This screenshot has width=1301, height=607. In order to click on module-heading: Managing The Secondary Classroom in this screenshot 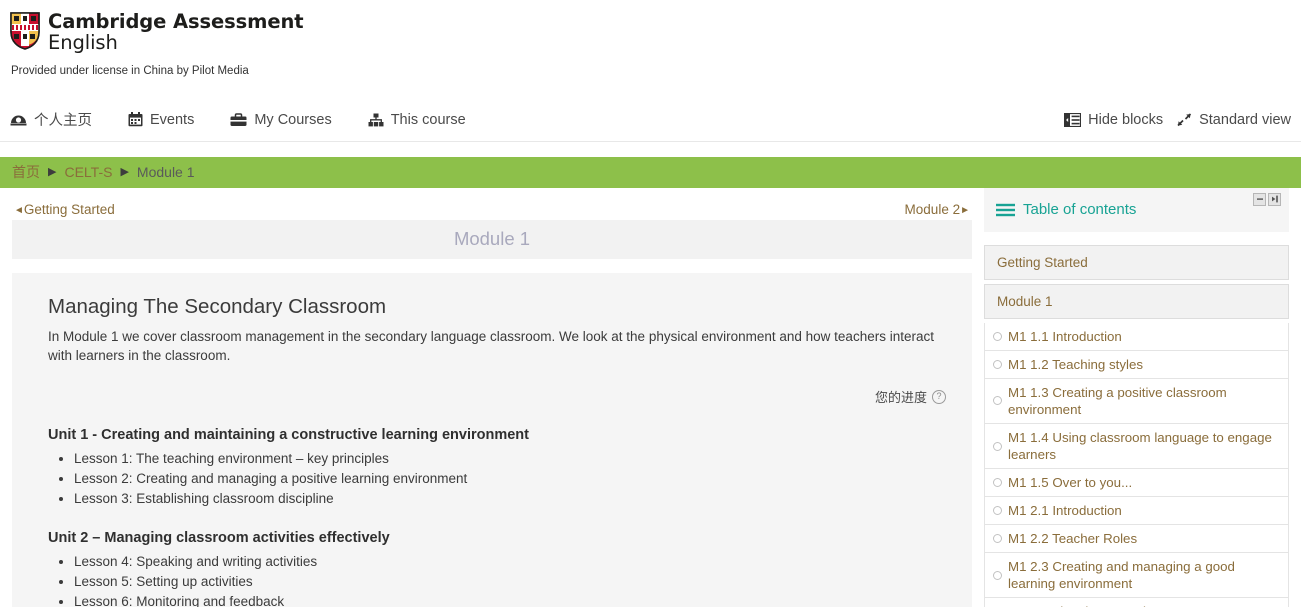, I will do `click(217, 306)`.